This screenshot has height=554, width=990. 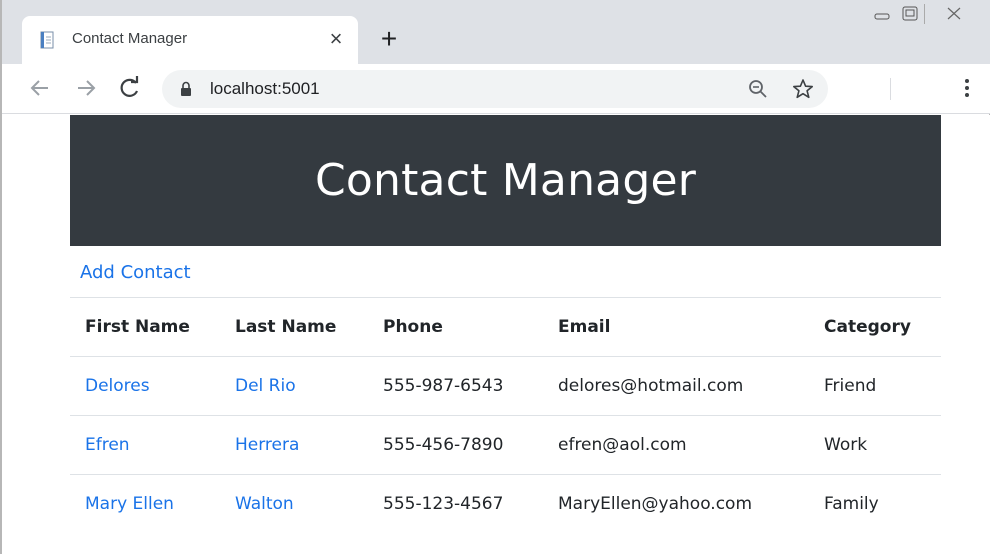 I want to click on first-name-cell: Efren, so click(x=145, y=445).